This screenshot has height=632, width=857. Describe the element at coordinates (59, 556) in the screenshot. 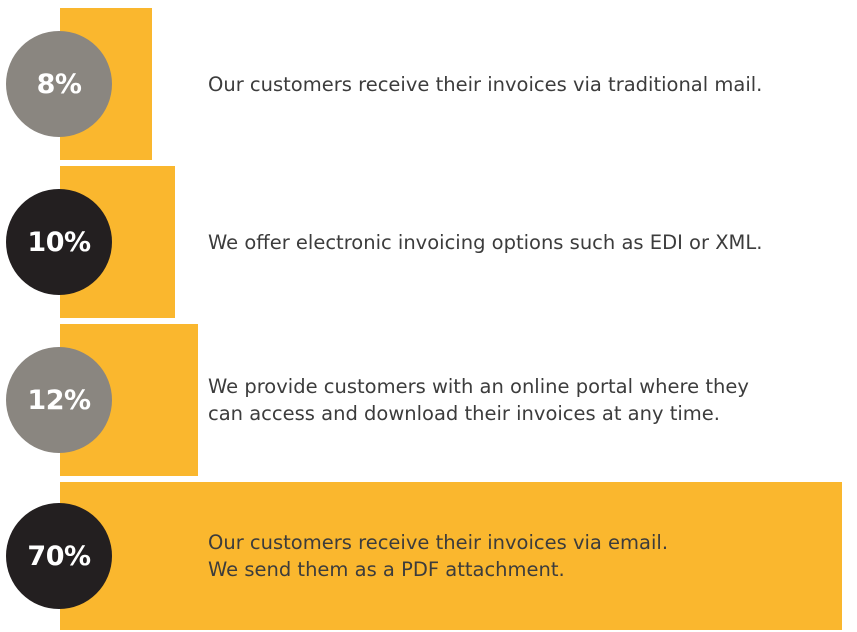

I see `value-badge-4: 70%` at that location.